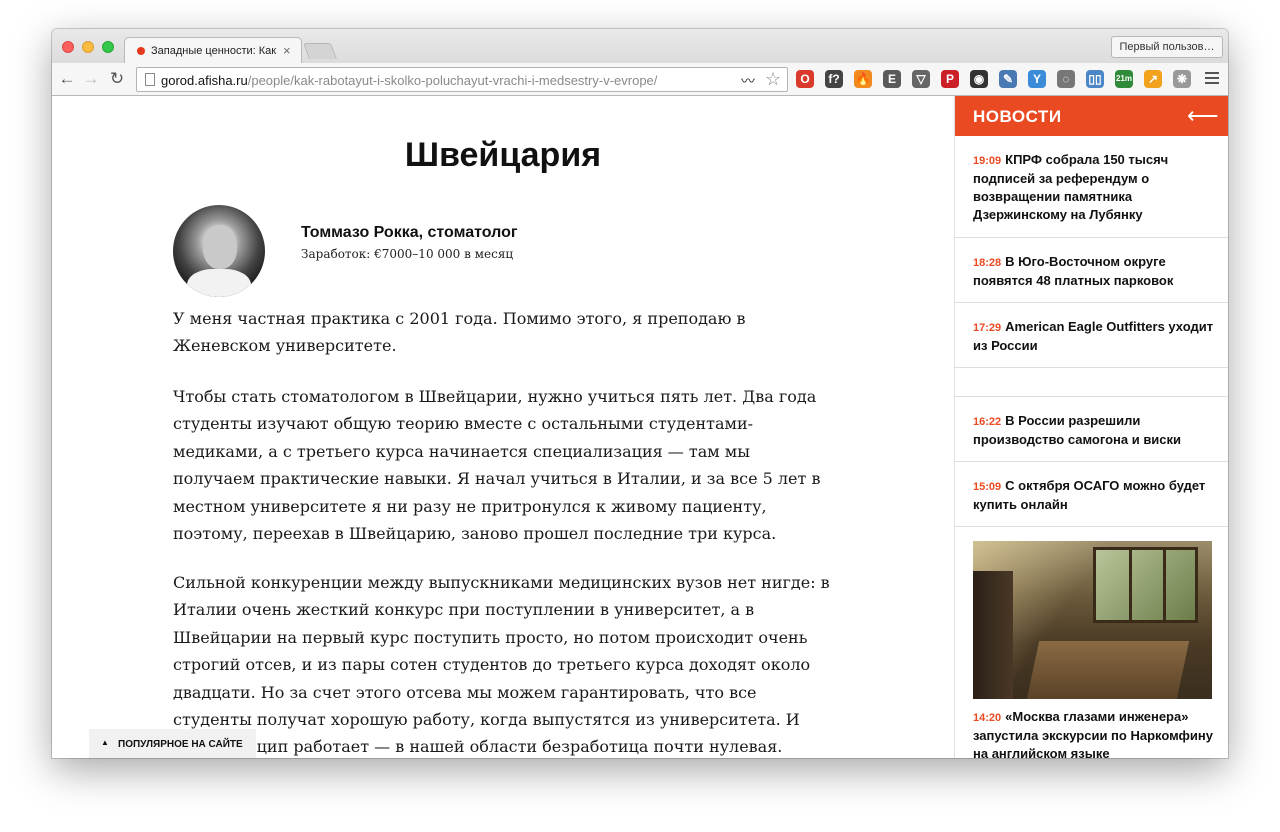 The width and height of the screenshot is (1280, 832). What do you see at coordinates (219, 251) in the screenshot?
I see `avatar` at bounding box center [219, 251].